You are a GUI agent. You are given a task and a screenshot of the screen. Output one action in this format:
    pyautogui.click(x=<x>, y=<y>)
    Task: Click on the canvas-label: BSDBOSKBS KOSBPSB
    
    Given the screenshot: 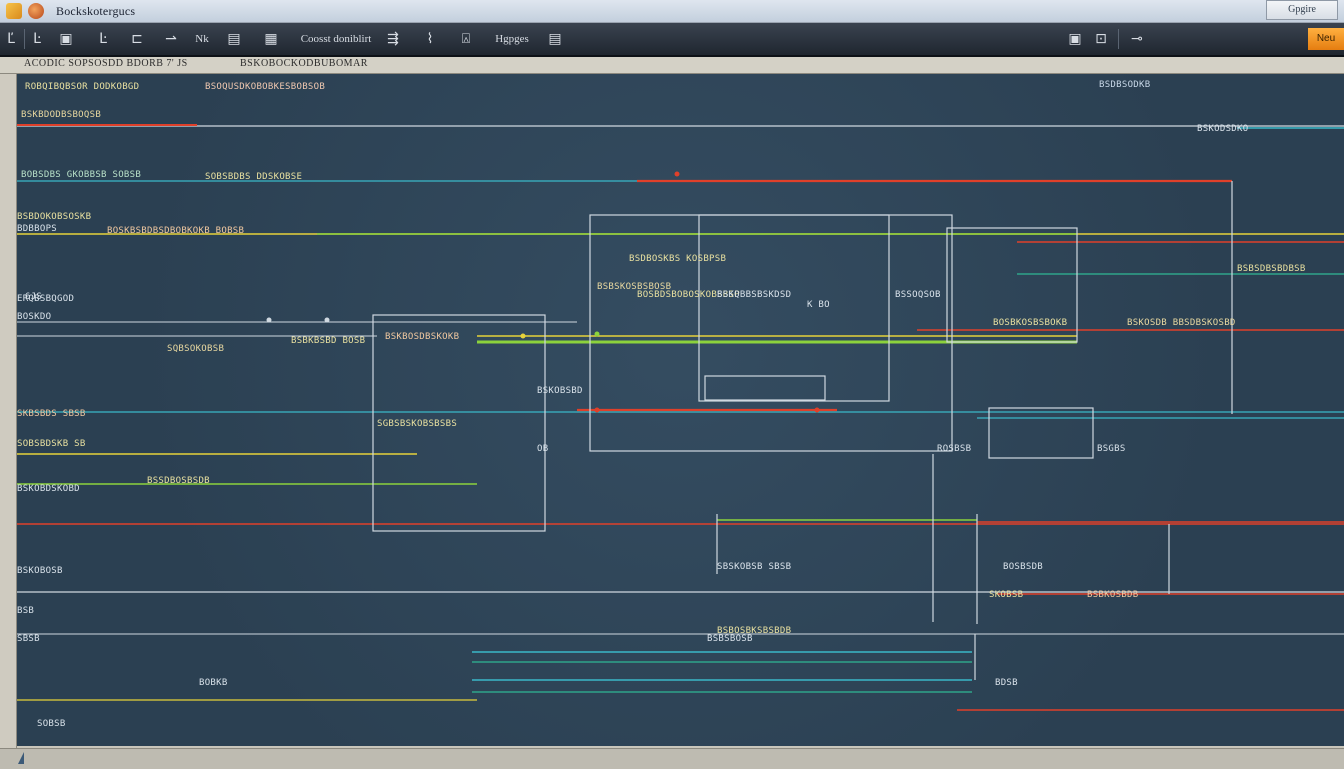 What is the action you would take?
    pyautogui.click(x=678, y=259)
    